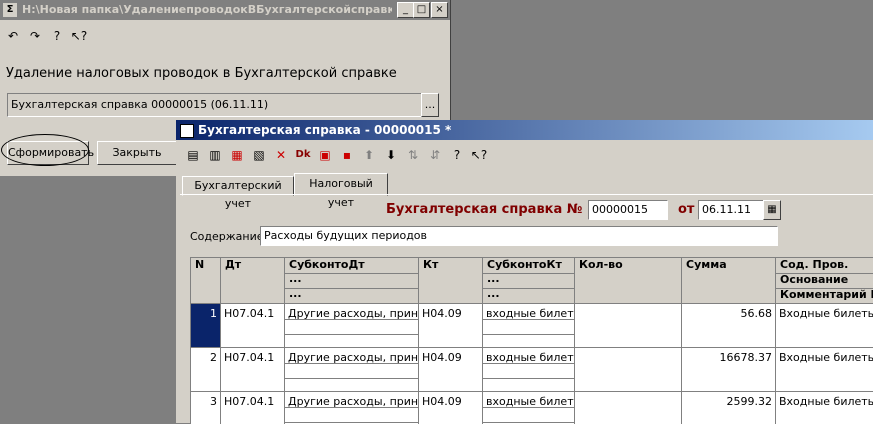 Image resolution: width=873 pixels, height=424 pixels. I want to click on redo-icon: ↷, so click(35, 36).